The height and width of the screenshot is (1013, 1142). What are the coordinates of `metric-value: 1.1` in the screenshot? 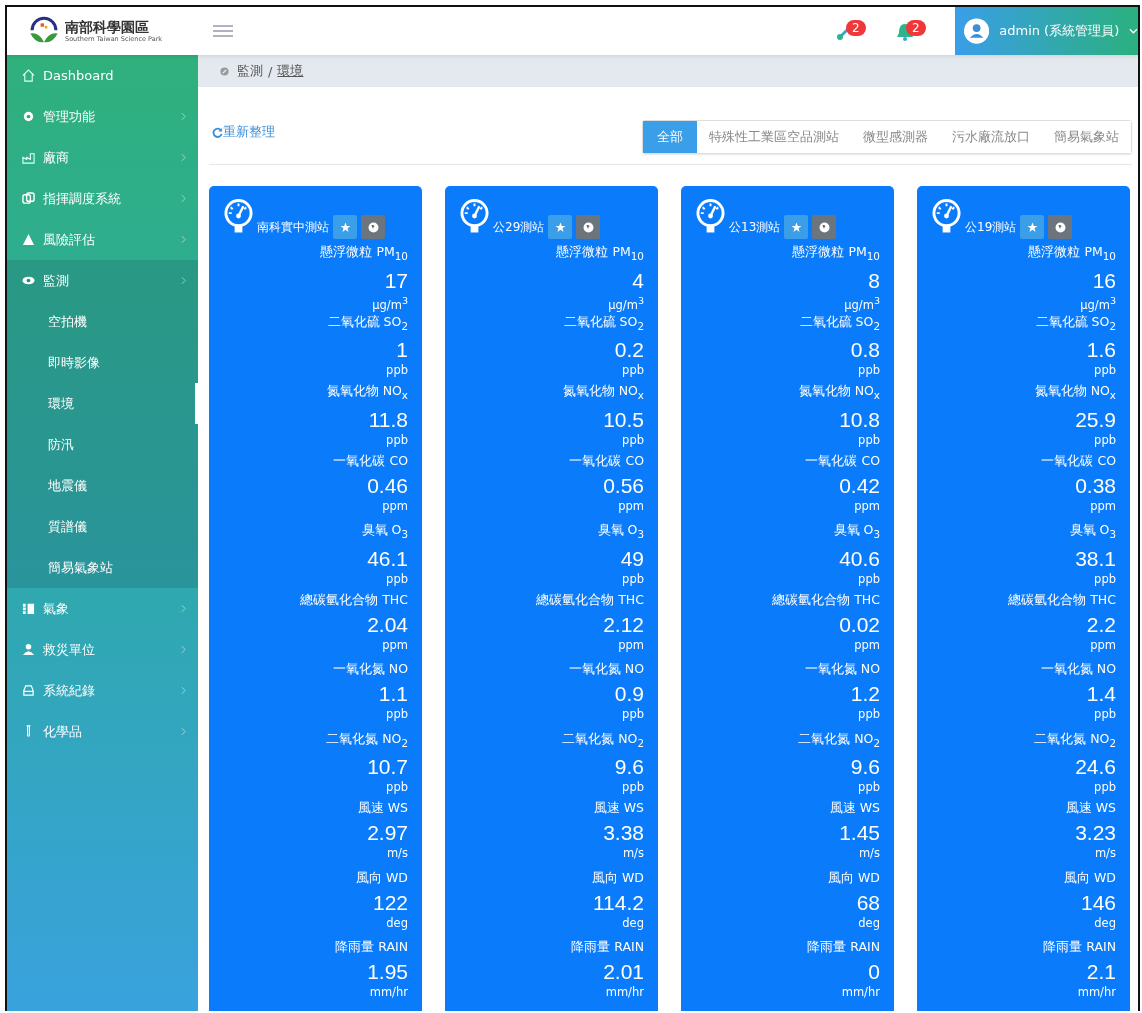 It's located at (393, 694).